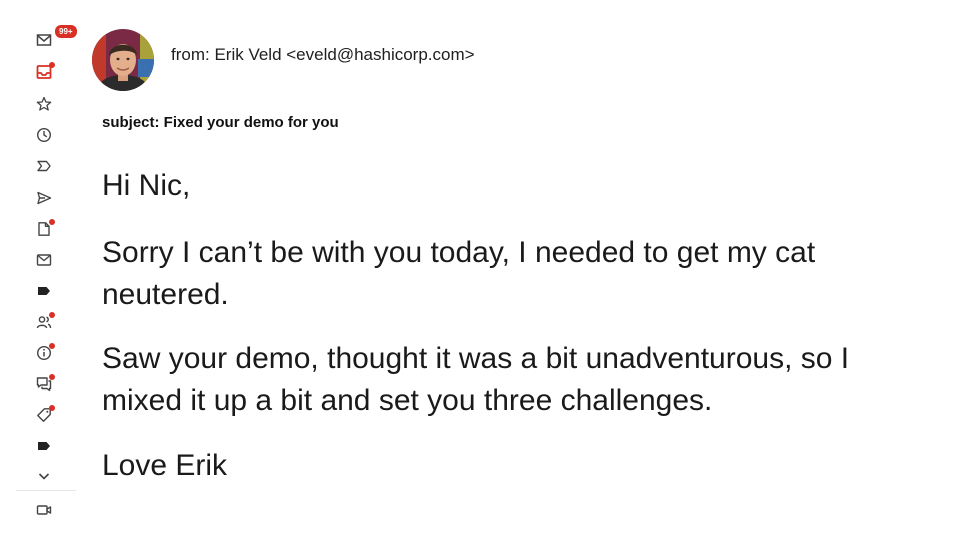 The image size is (960, 540). Describe the element at coordinates (44, 135) in the screenshot. I see `clock-icon` at that location.